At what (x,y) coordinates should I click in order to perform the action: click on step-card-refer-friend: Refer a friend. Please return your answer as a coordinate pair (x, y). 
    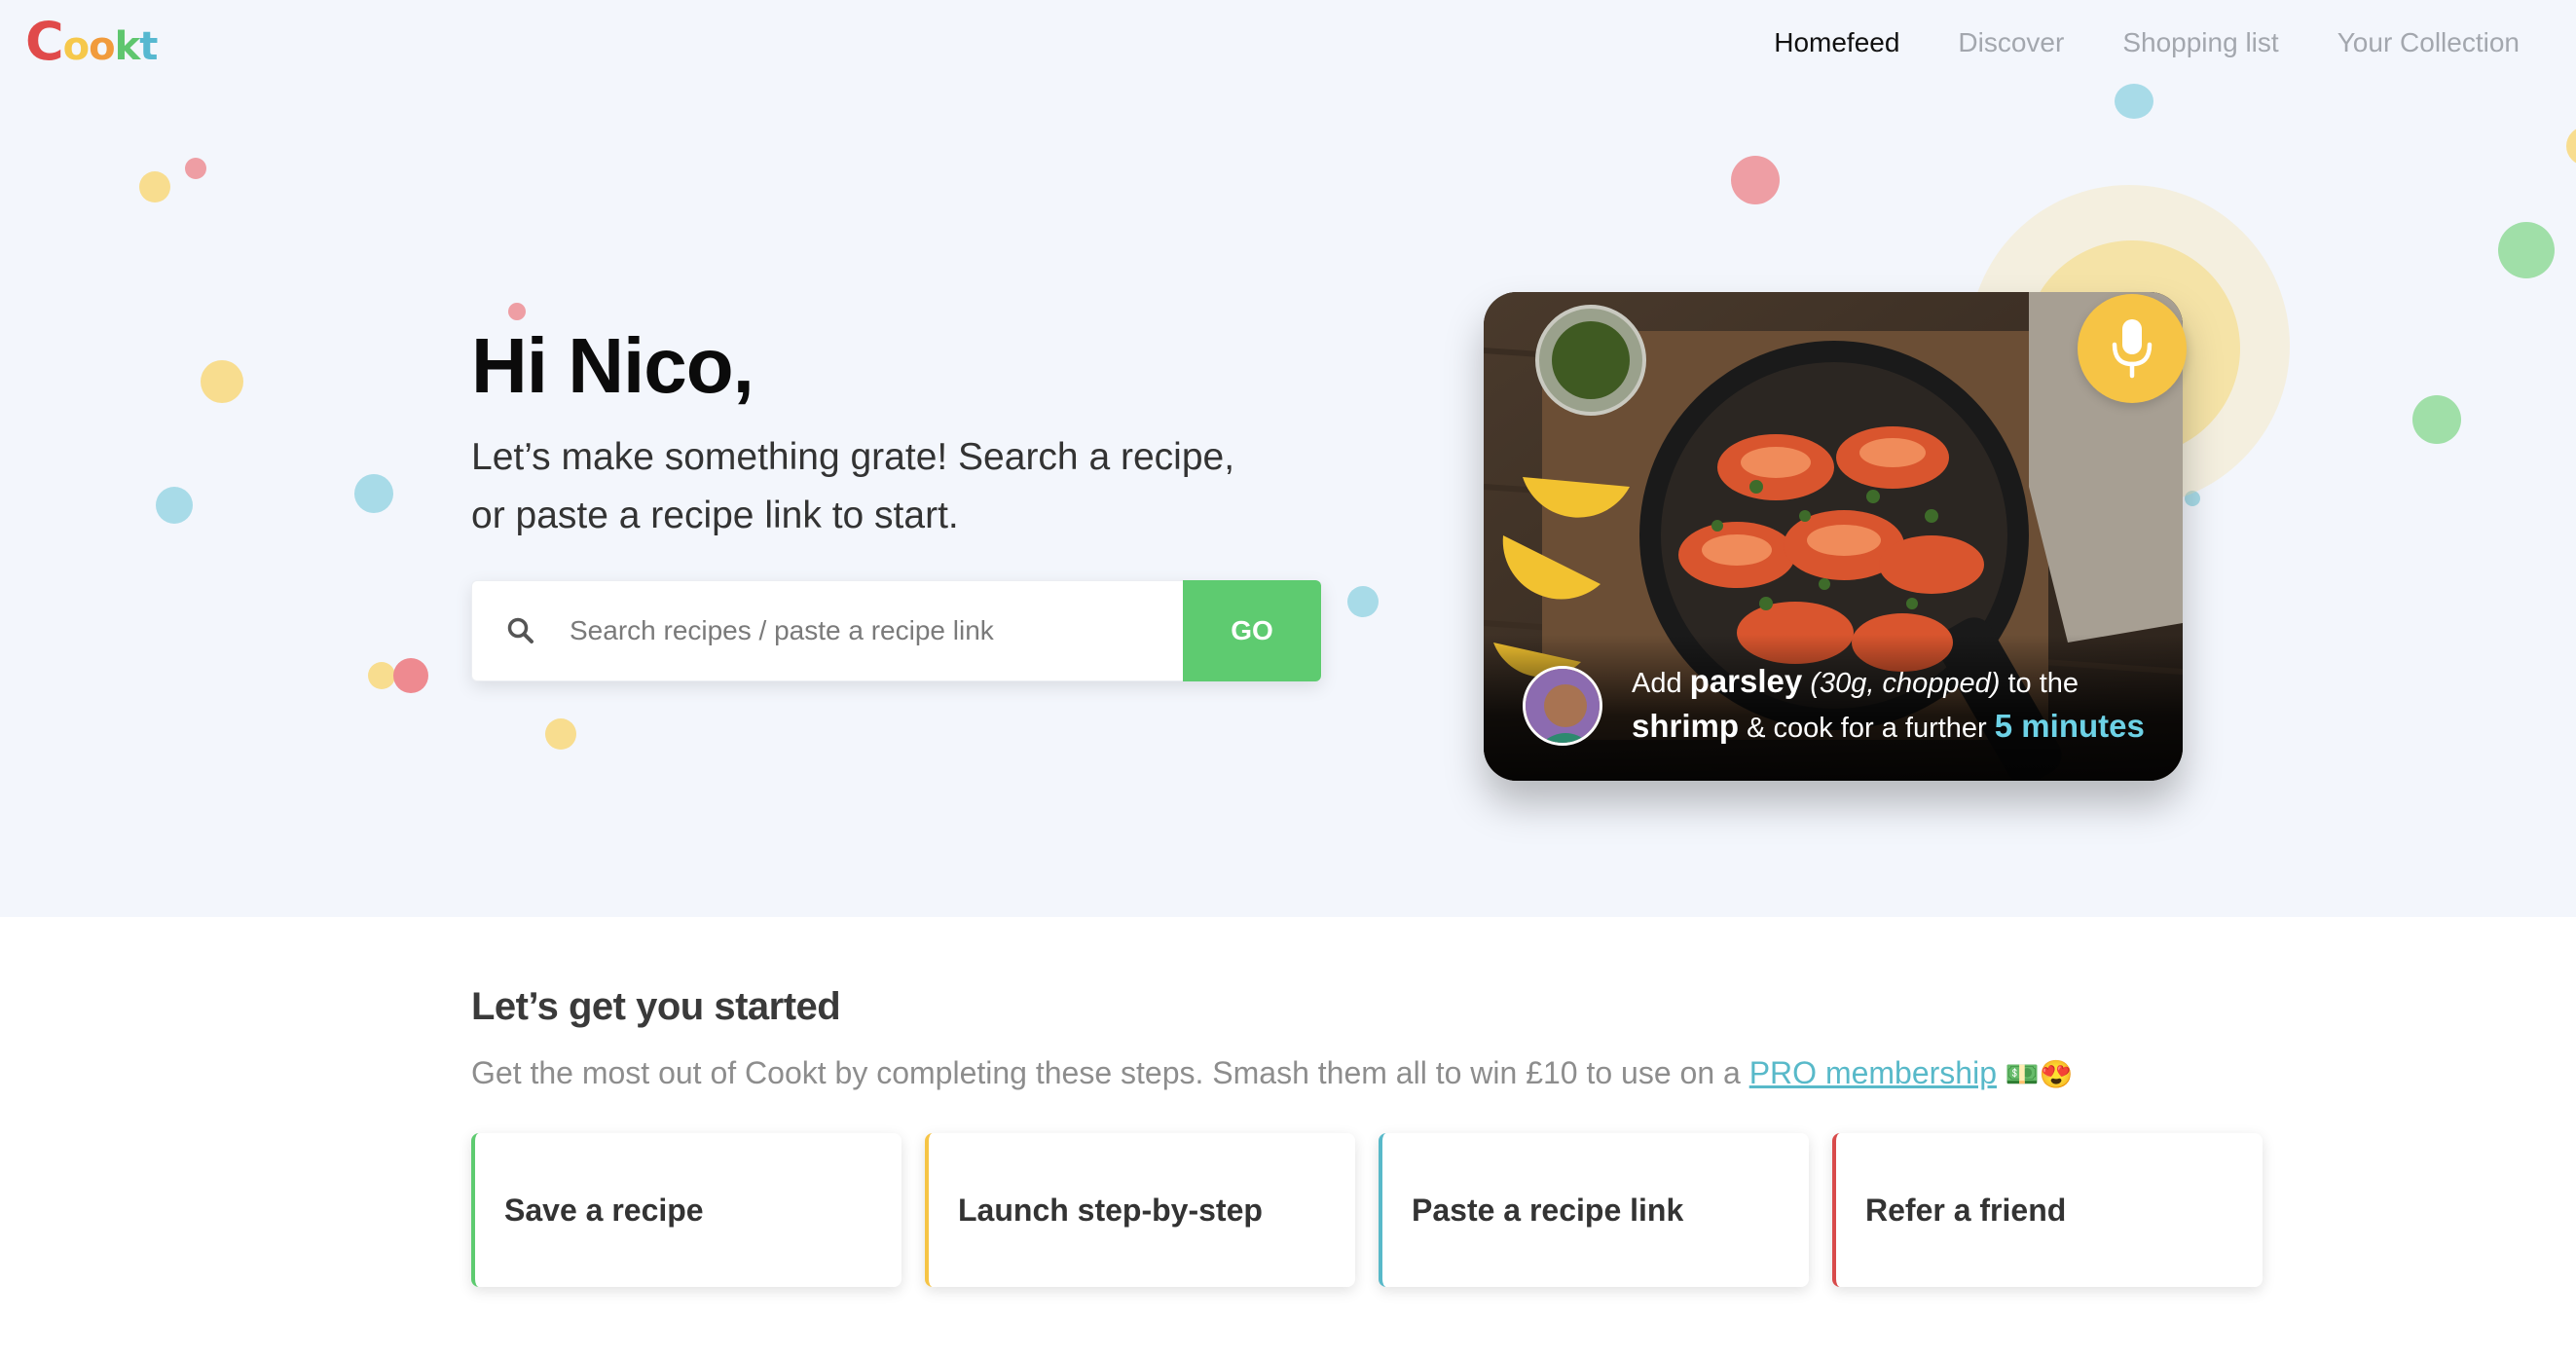
    Looking at the image, I should click on (2048, 1210).